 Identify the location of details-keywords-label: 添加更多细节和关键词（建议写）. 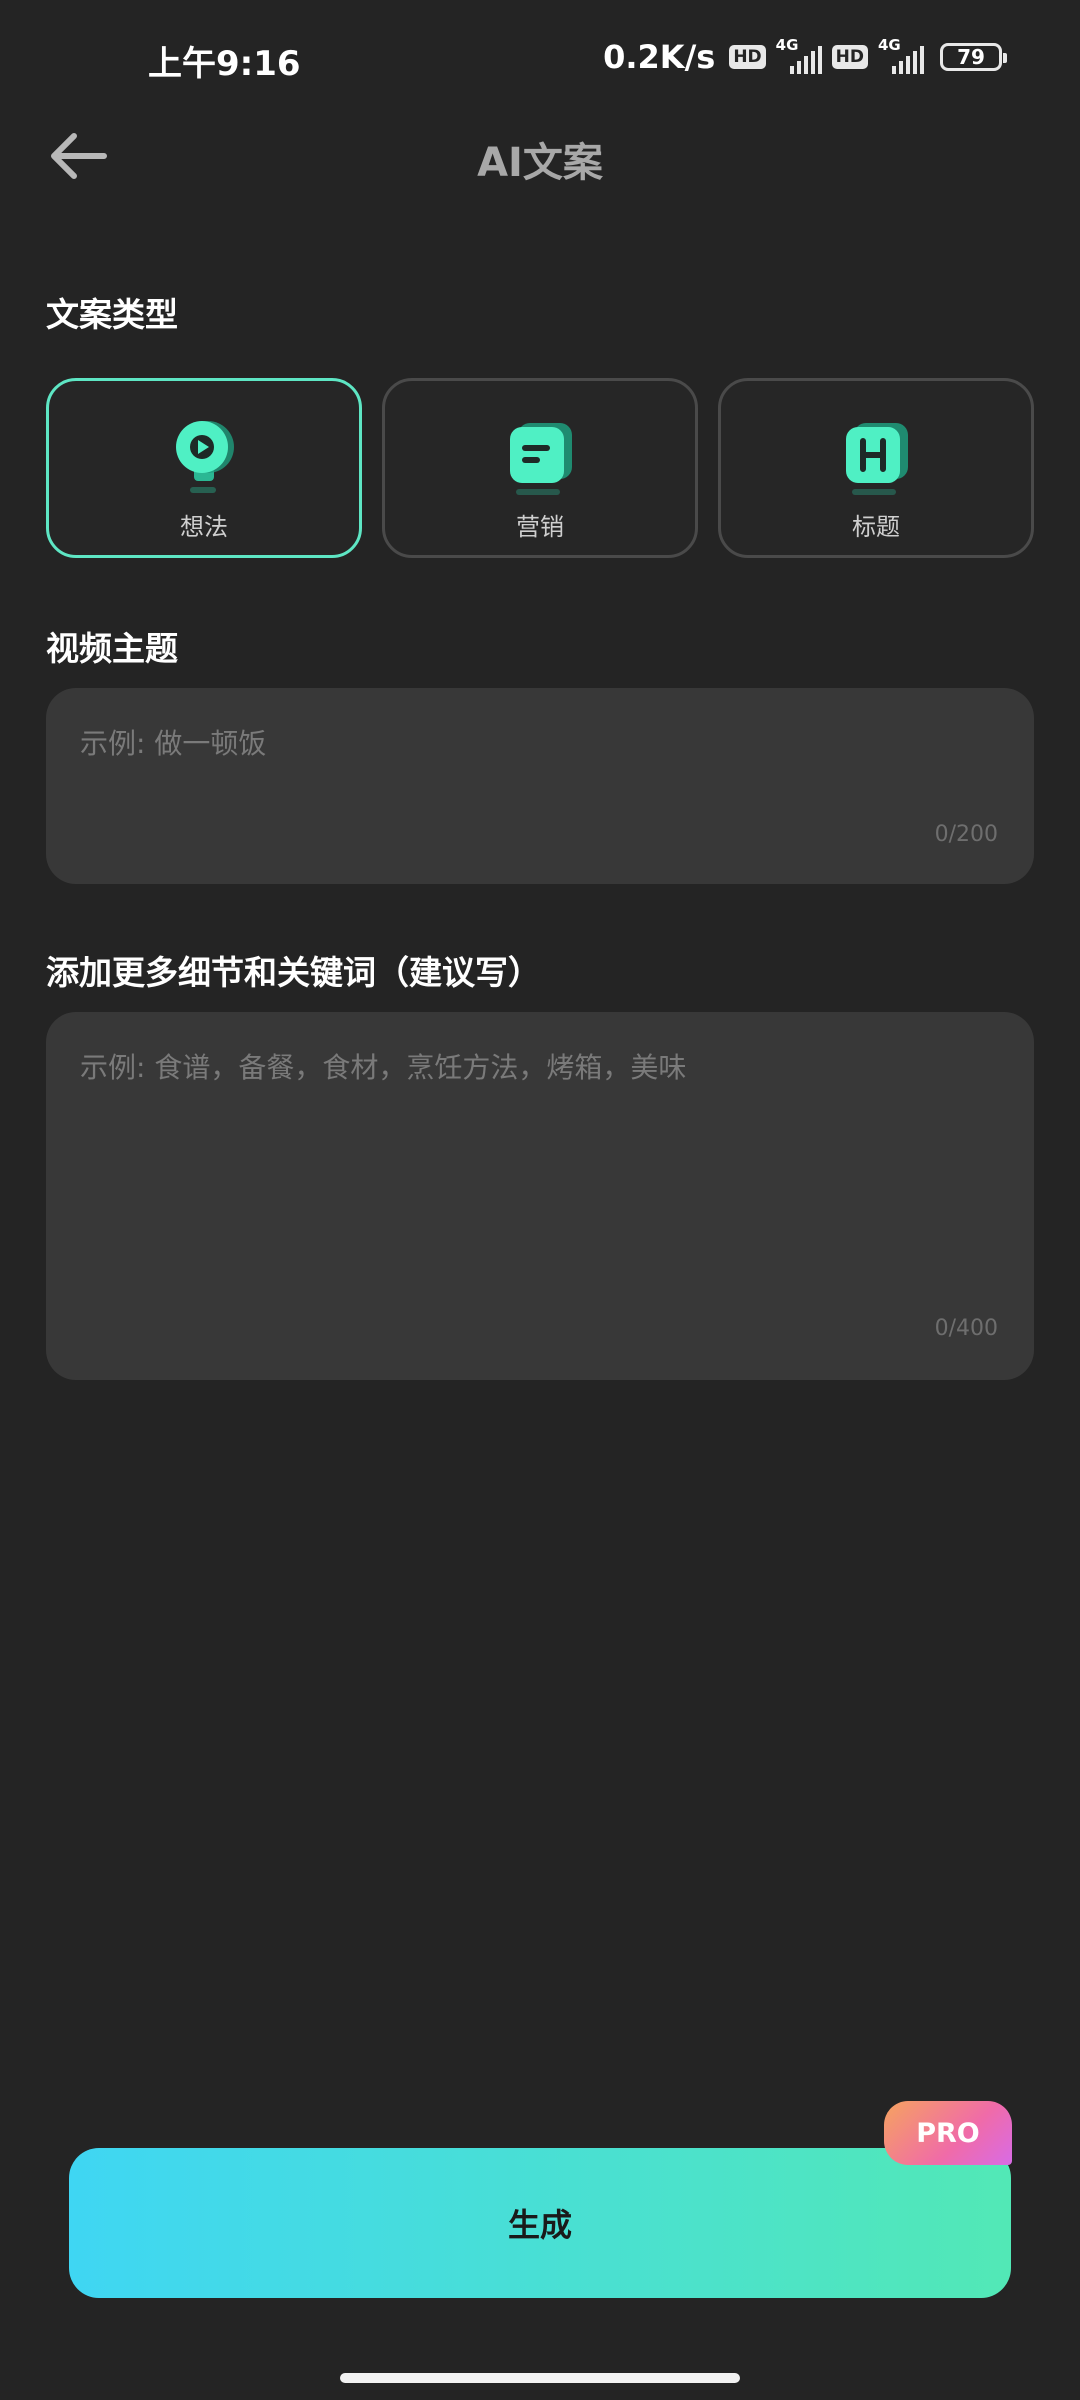
(293, 972).